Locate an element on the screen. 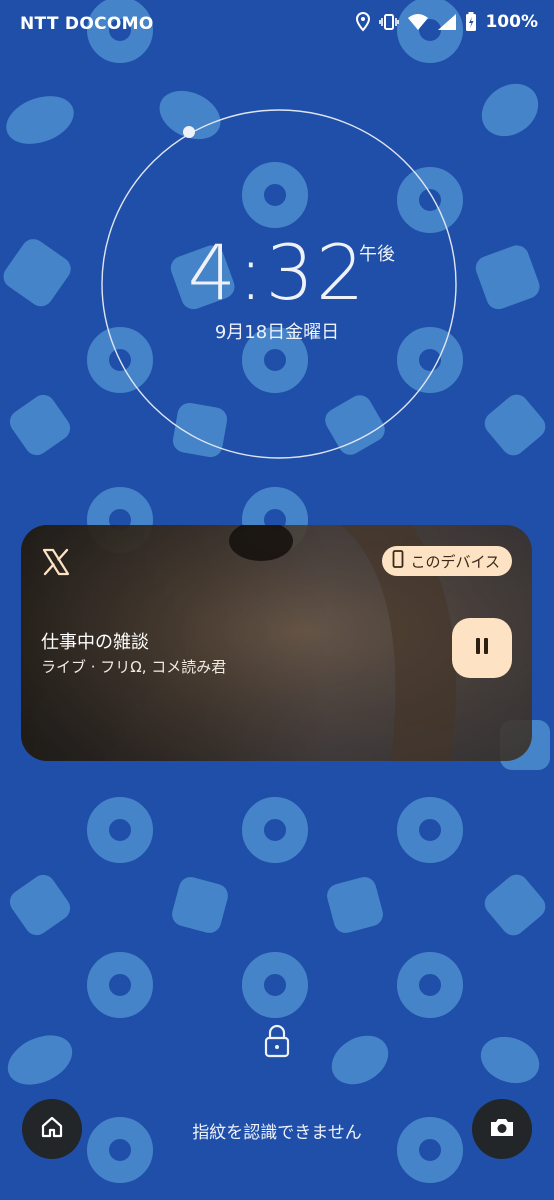 The height and width of the screenshot is (1200, 554). vibrate-icon is located at coordinates (389, 22).